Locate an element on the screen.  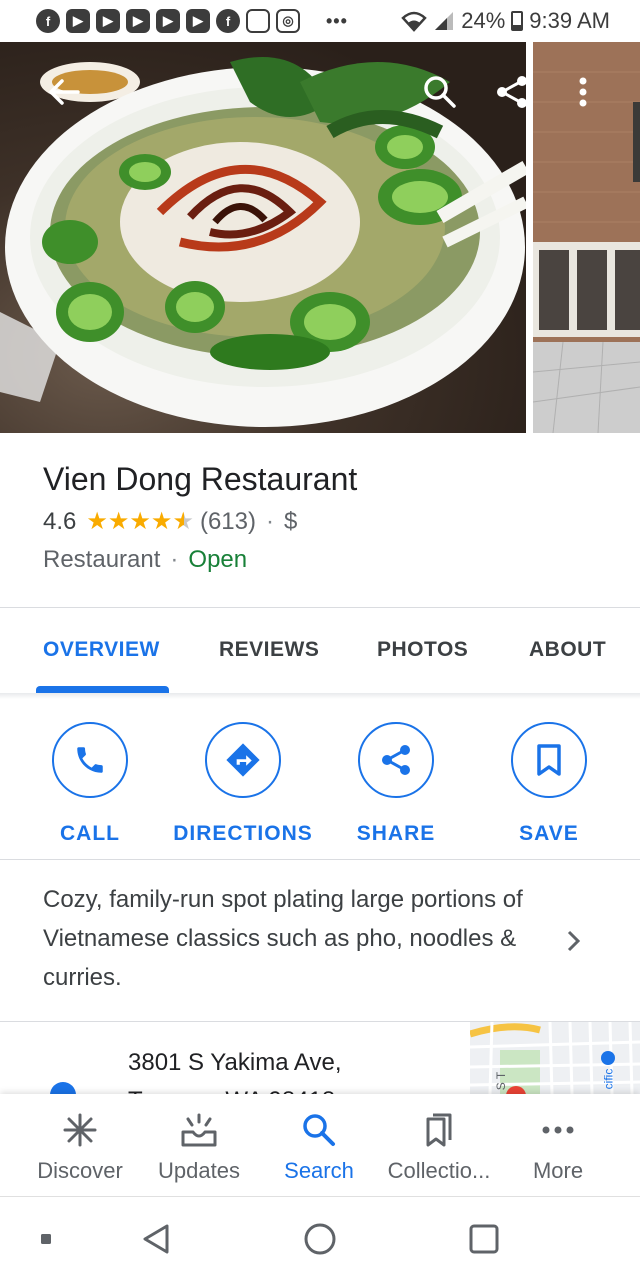
back-button is located at coordinates (64, 92).